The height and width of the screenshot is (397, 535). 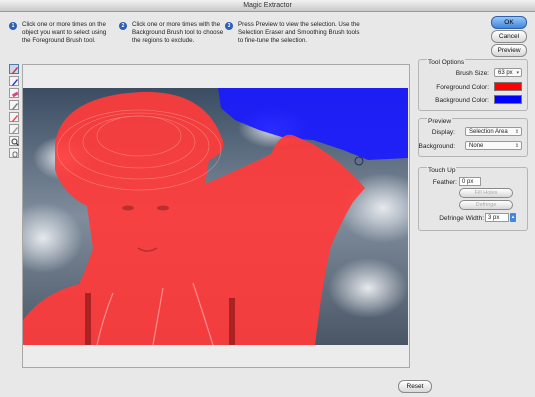 I want to click on feather-input: 0 px, so click(x=470, y=181).